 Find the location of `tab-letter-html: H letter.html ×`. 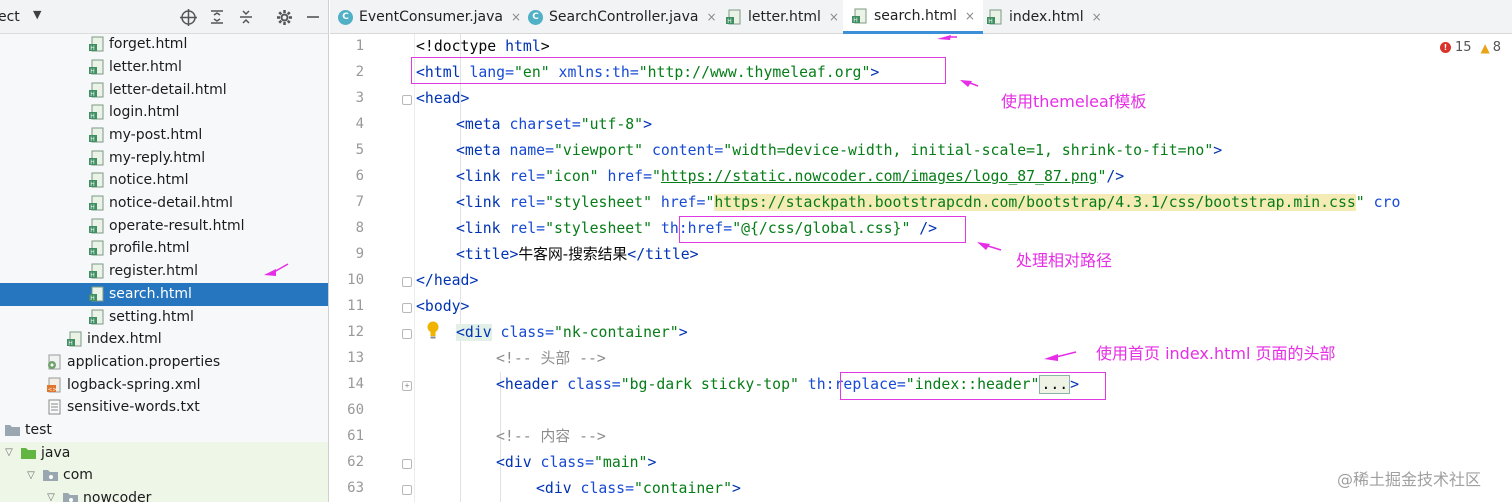

tab-letter-html: H letter.html × is located at coordinates (782, 17).